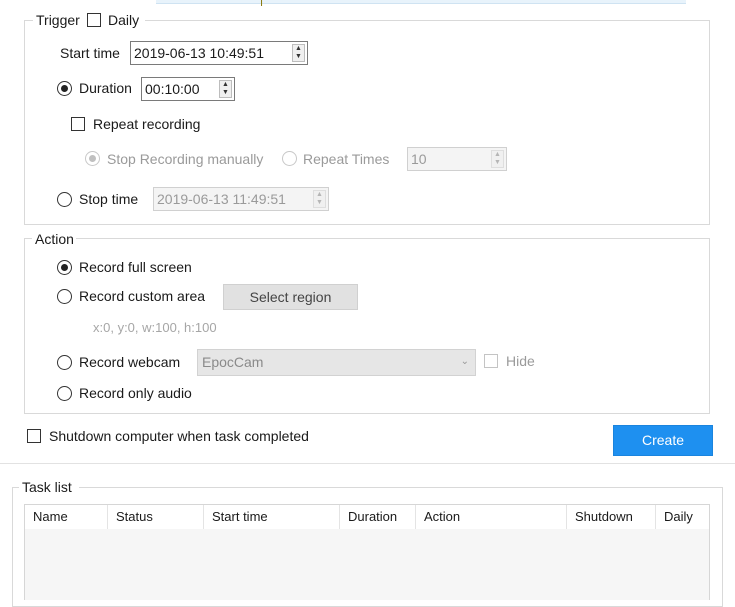 This screenshot has width=735, height=607. Describe the element at coordinates (221, 199) in the screenshot. I see `stop-time-value: 2019-06-13 11:49:51` at that location.